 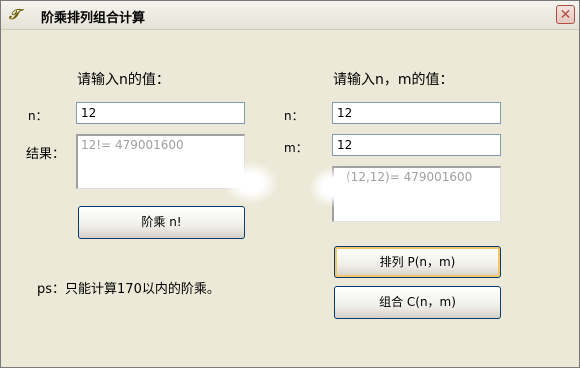 I want to click on perm-n-input: 12, so click(x=416, y=113).